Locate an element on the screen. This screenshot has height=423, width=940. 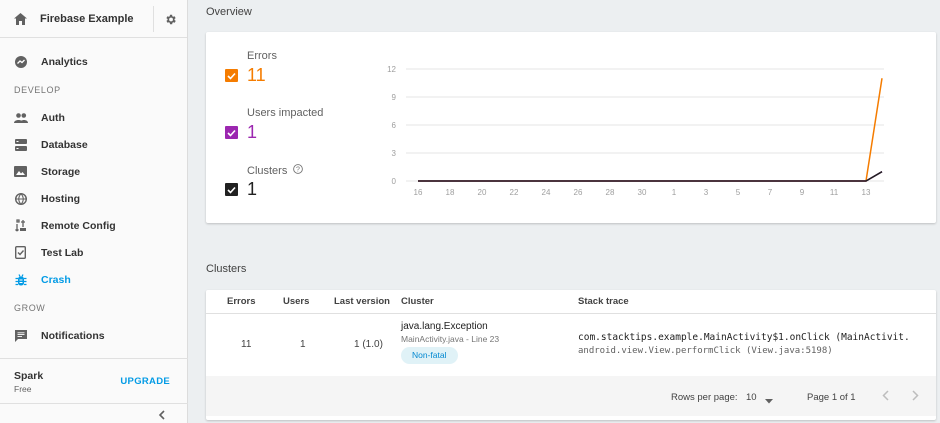
col-stack-trace: Stack trace is located at coordinates (603, 301).